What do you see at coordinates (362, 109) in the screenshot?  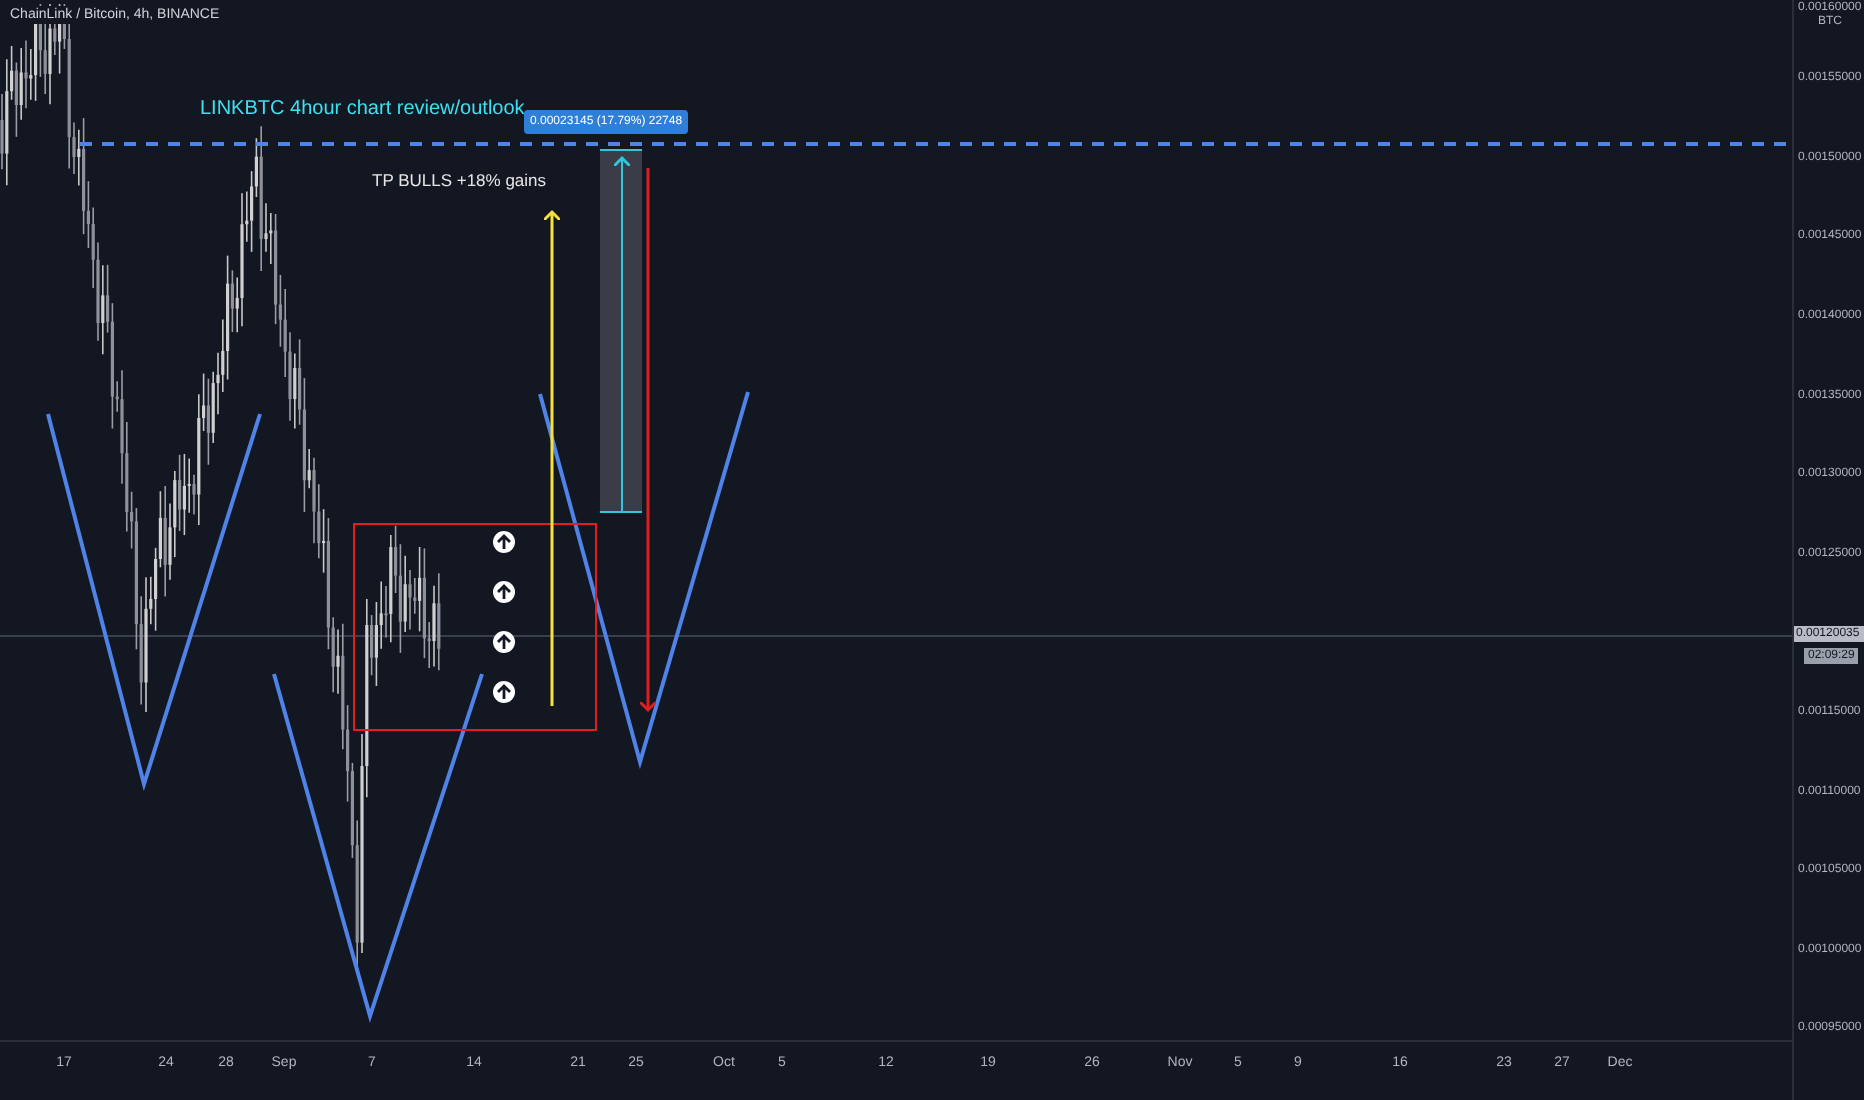 I see `chart-headline: LINKBTC 4hour chart review/outlook` at bounding box center [362, 109].